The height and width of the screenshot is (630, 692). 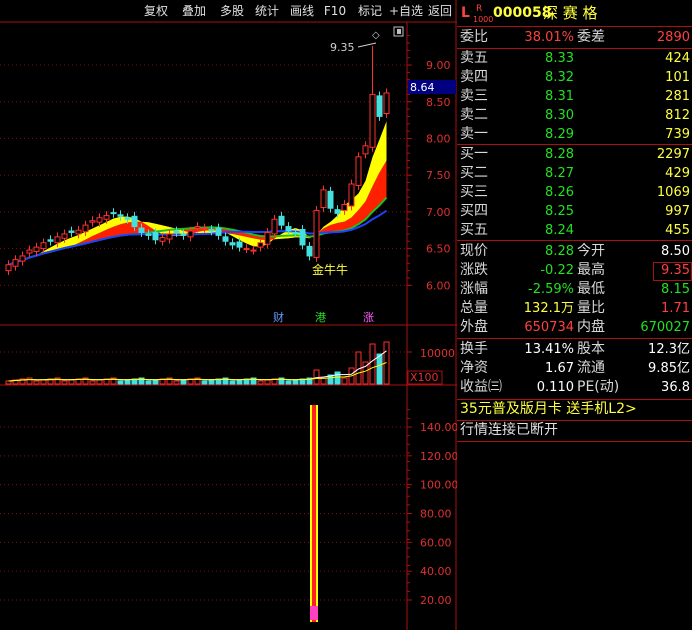 What do you see at coordinates (194, 11) in the screenshot?
I see `toolbar-button-1: 叠加` at bounding box center [194, 11].